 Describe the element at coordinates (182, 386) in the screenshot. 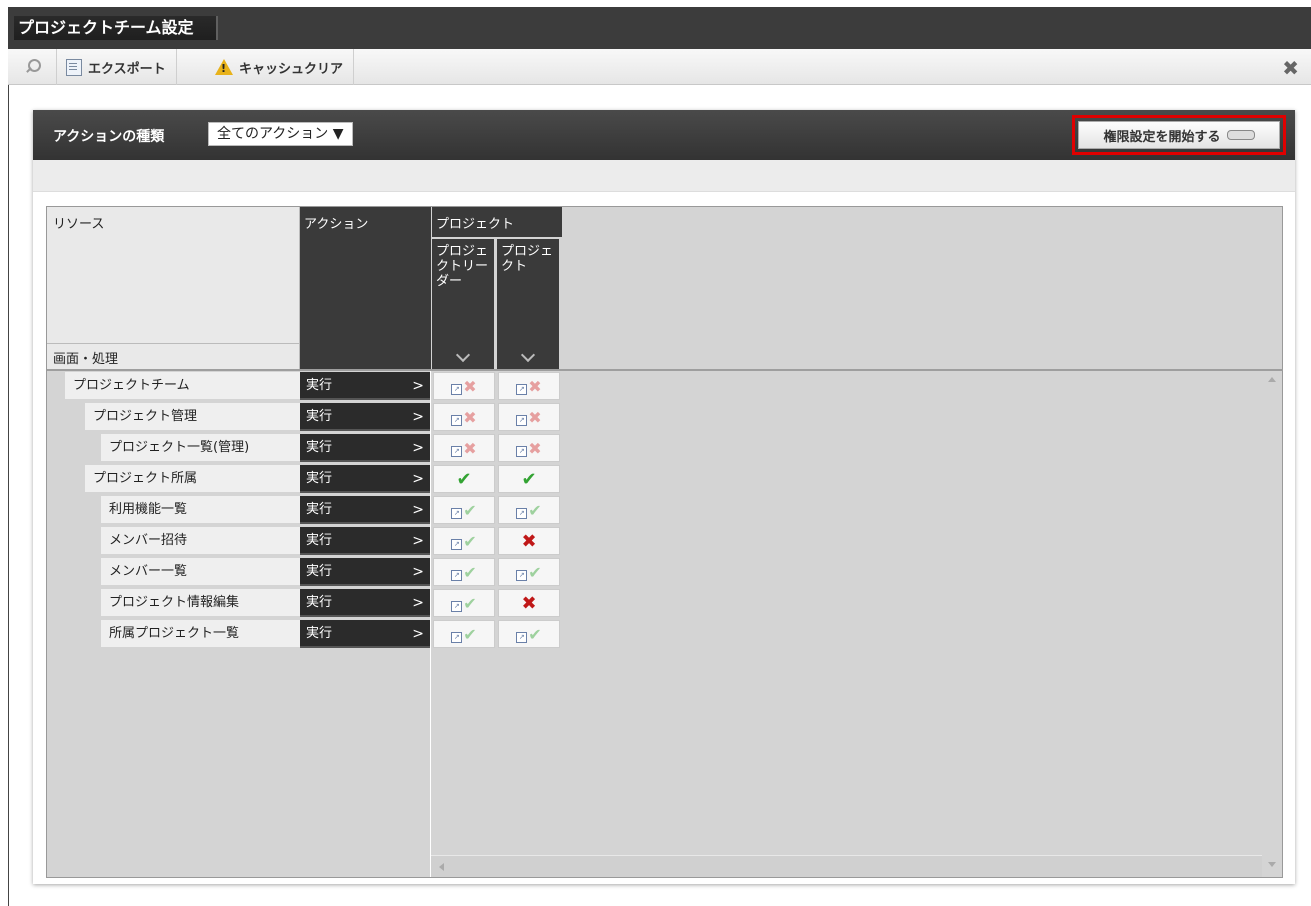

I see `resource-row-name: プロジェクトチーム` at that location.